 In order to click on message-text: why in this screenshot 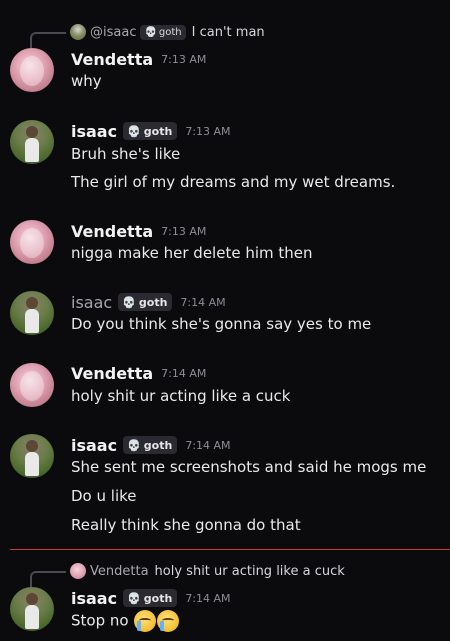, I will do `click(86, 81)`.